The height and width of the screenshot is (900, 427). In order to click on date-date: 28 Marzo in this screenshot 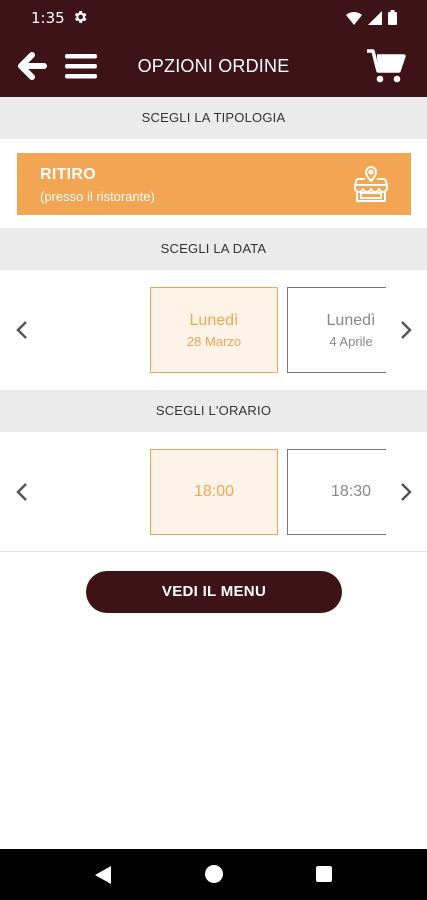, I will do `click(214, 341)`.